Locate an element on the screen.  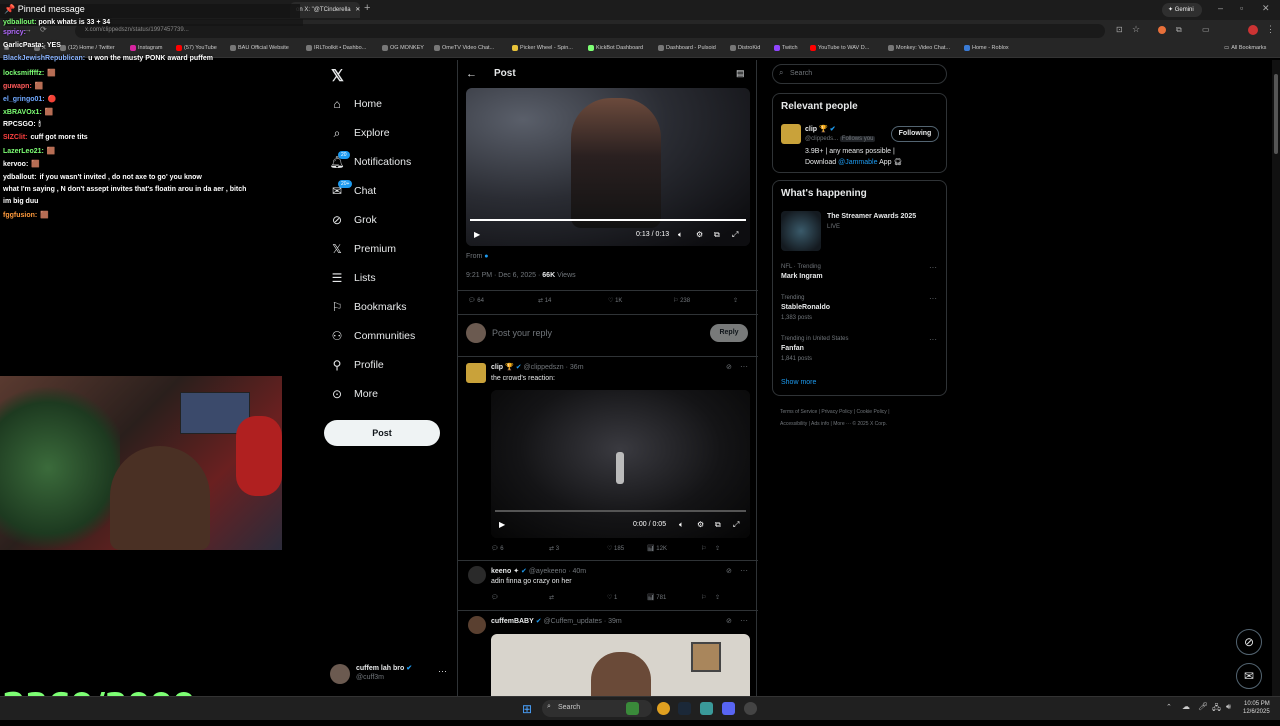
discord-icon is located at coordinates (728, 708).